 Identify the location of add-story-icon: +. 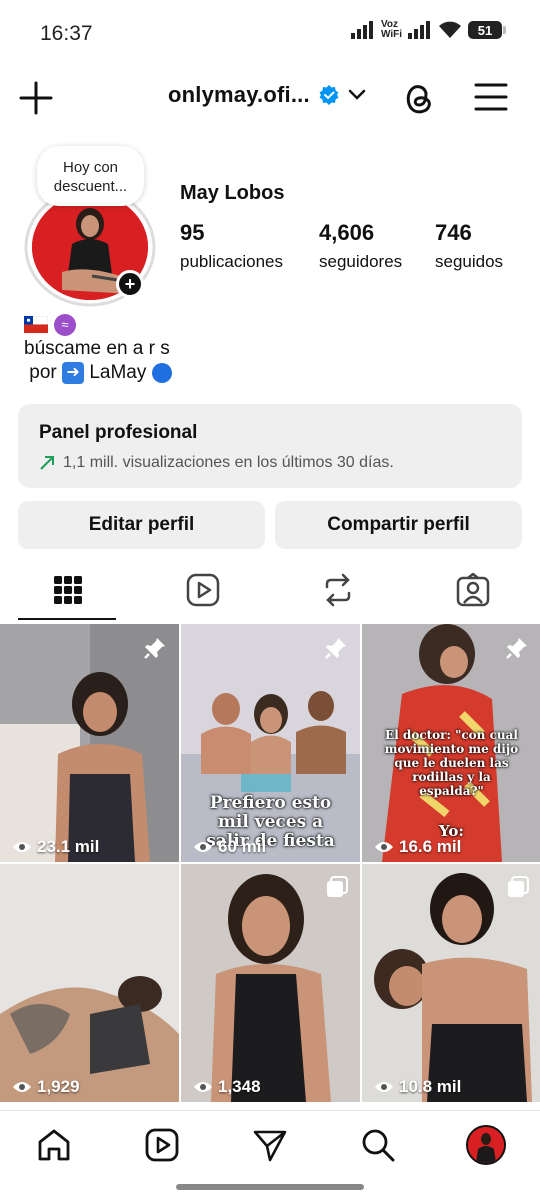
(130, 284).